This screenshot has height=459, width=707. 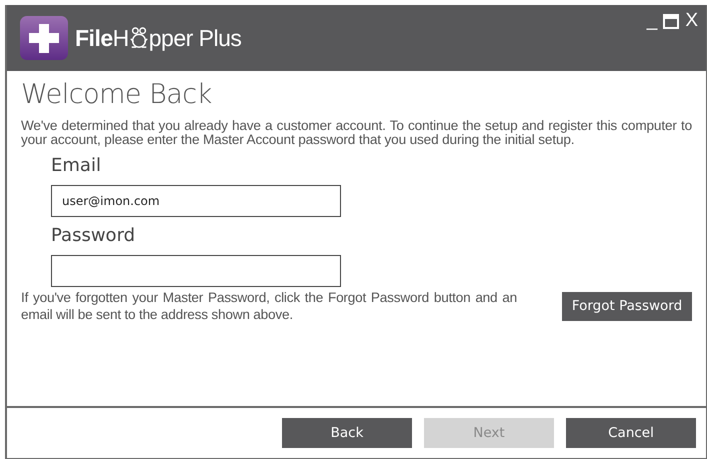 I want to click on maximize-icon, so click(x=671, y=21).